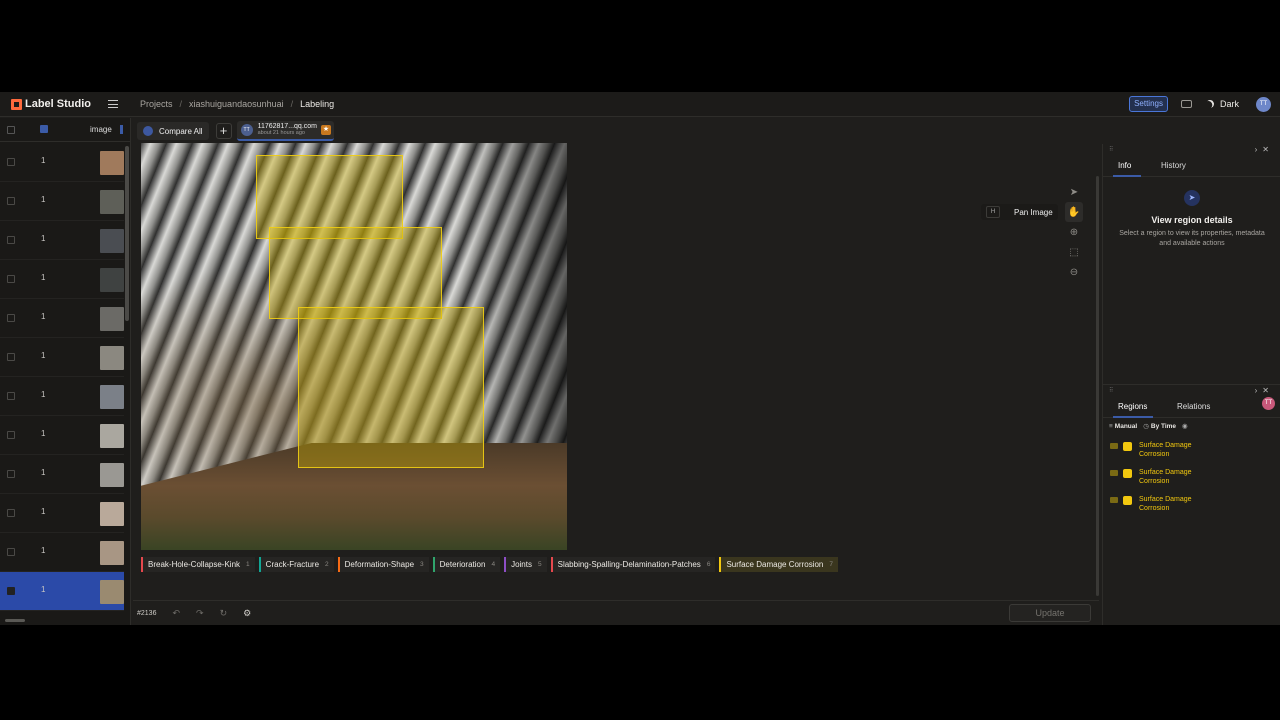 The height and width of the screenshot is (720, 1280). What do you see at coordinates (156, 104) in the screenshot?
I see `breadcrumb-projects: Projects` at bounding box center [156, 104].